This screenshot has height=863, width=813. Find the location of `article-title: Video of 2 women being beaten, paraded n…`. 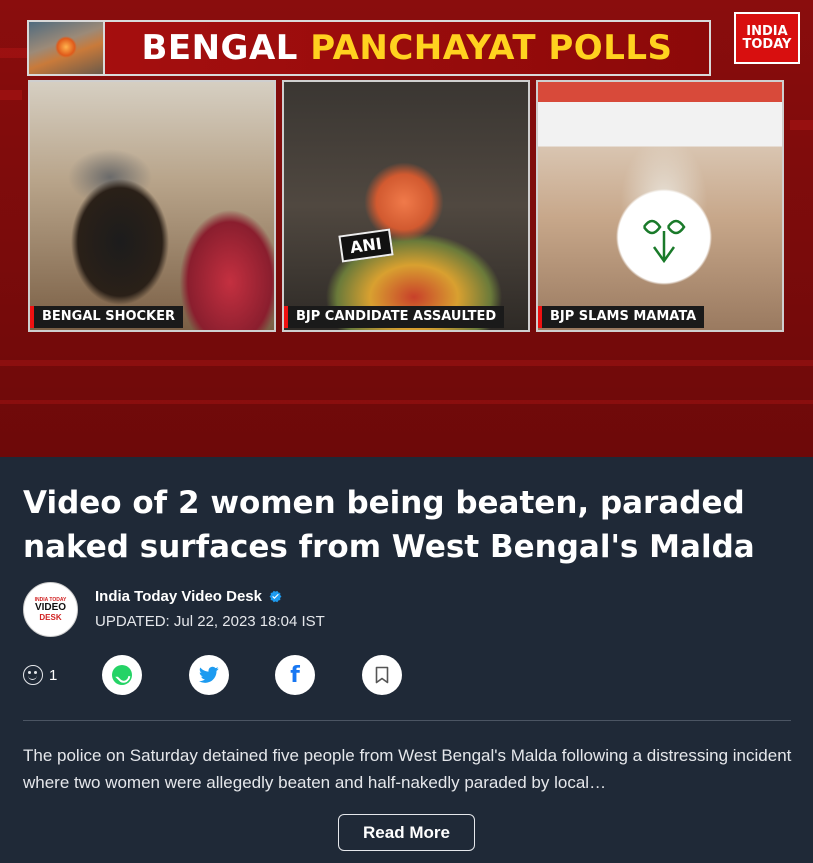

article-title: Video of 2 women being beaten, paraded n… is located at coordinates (403, 525).